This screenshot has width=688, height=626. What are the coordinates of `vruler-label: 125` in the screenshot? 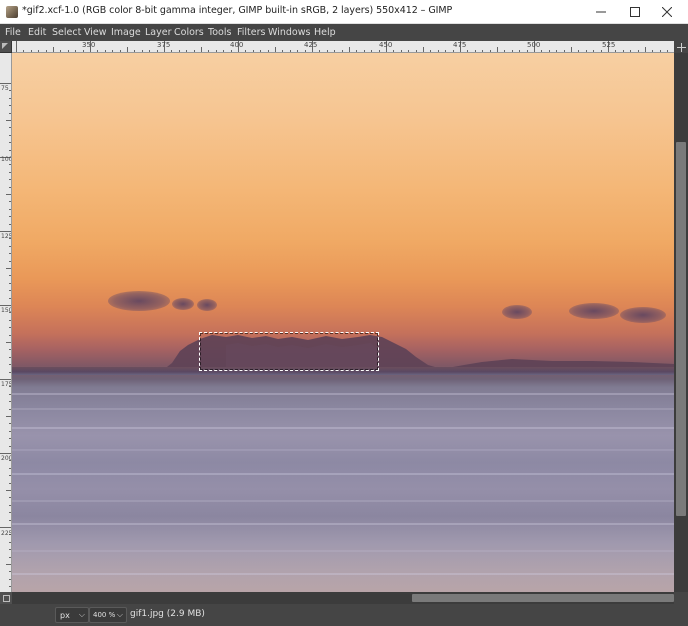 It's located at (6, 236).